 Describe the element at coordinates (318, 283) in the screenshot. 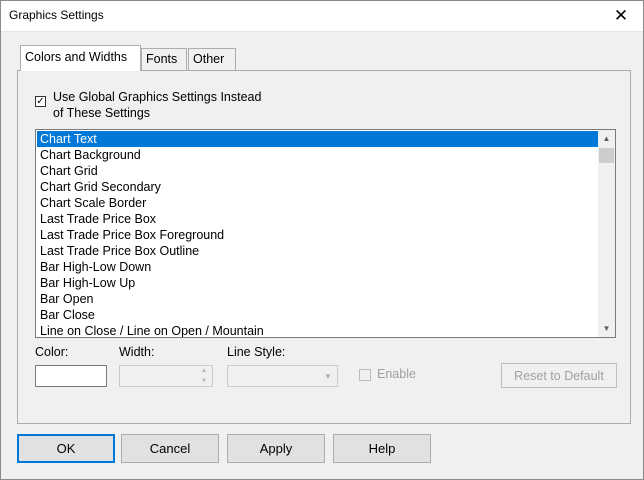

I see `list-item-bar-high-low-up: Bar High-Low Up` at that location.